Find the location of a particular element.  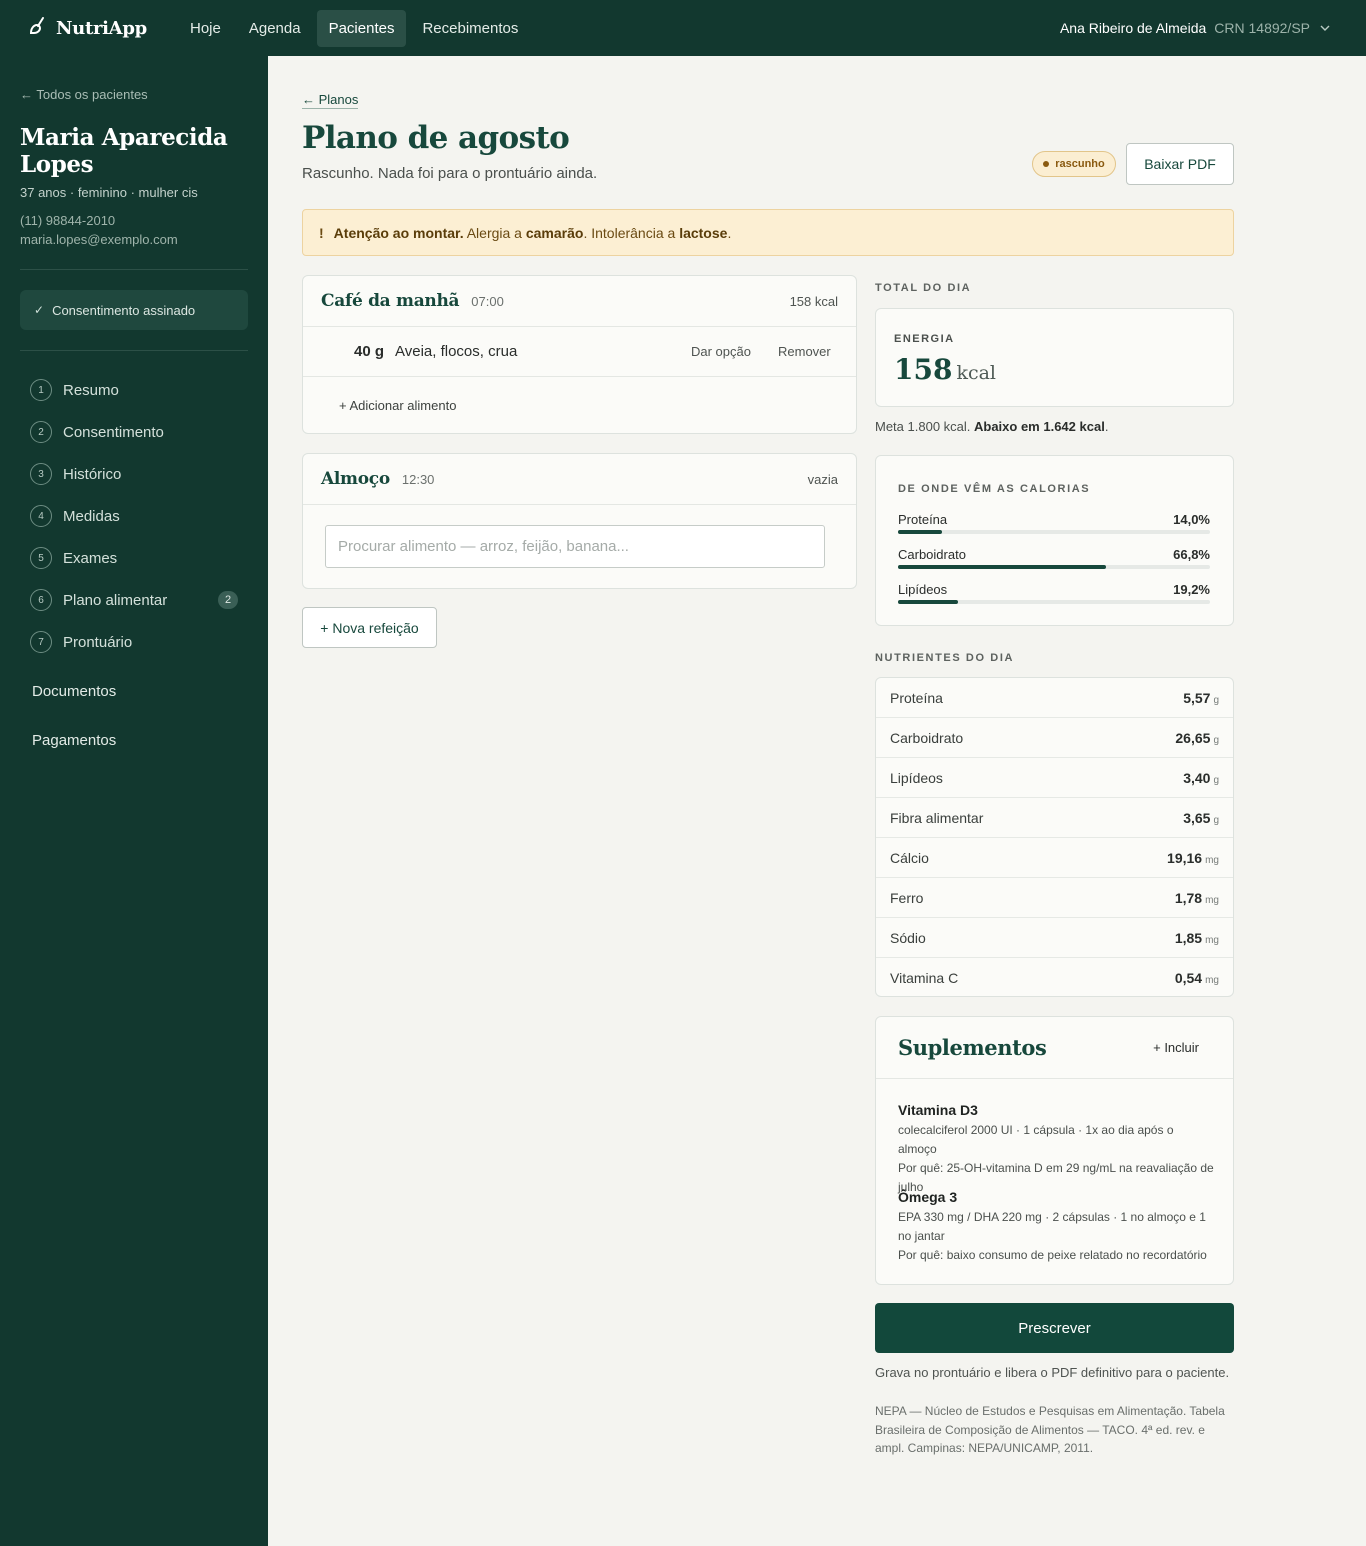

macro-pct: 19,2% is located at coordinates (1191, 589).